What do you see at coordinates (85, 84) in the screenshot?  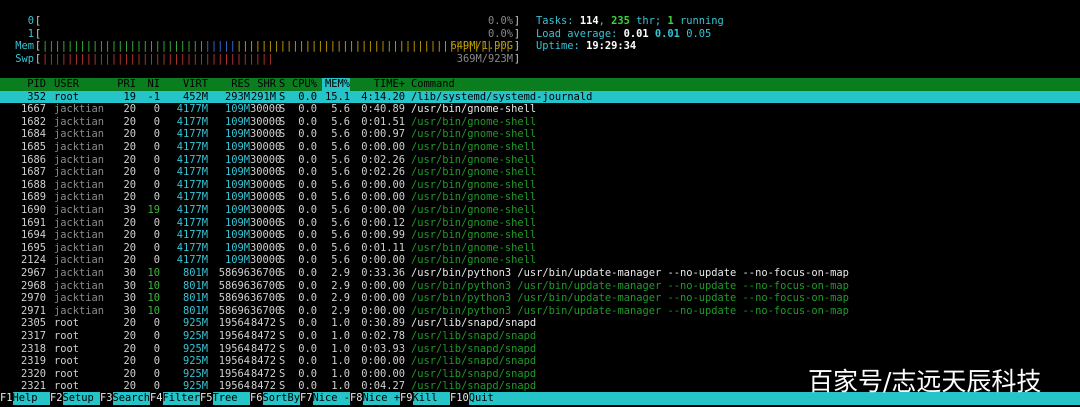 I see `col-user: USER` at bounding box center [85, 84].